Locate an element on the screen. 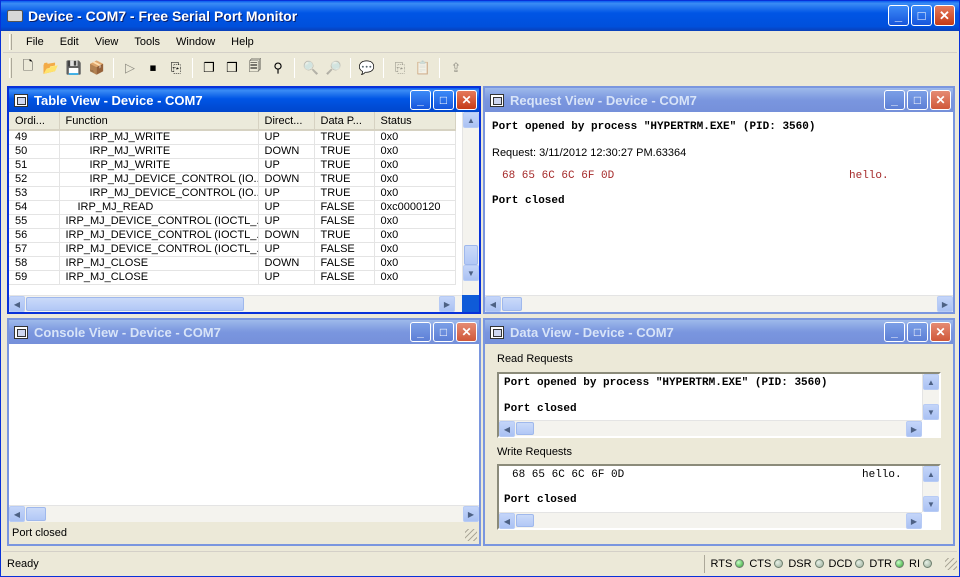  menu-edit: Edit is located at coordinates (69, 42).